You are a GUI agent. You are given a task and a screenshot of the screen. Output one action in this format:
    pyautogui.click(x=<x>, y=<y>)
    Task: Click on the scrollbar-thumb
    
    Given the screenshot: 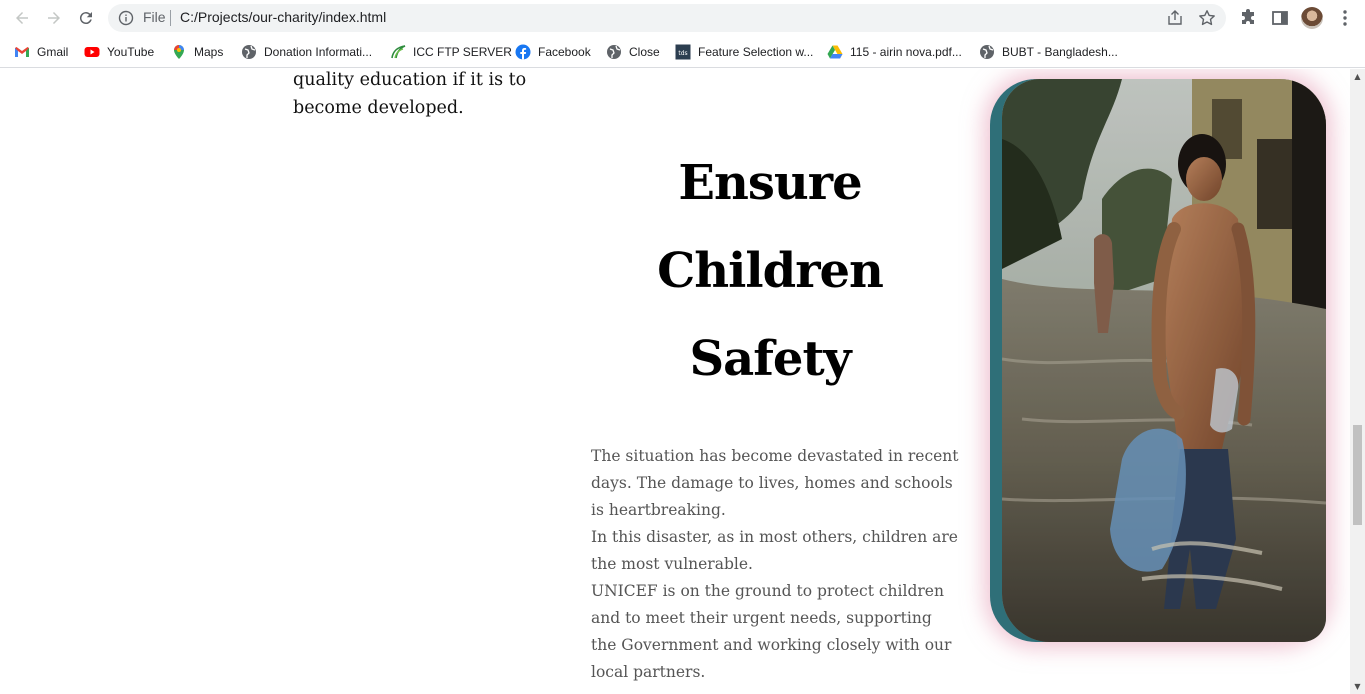 What is the action you would take?
    pyautogui.click(x=1357, y=475)
    